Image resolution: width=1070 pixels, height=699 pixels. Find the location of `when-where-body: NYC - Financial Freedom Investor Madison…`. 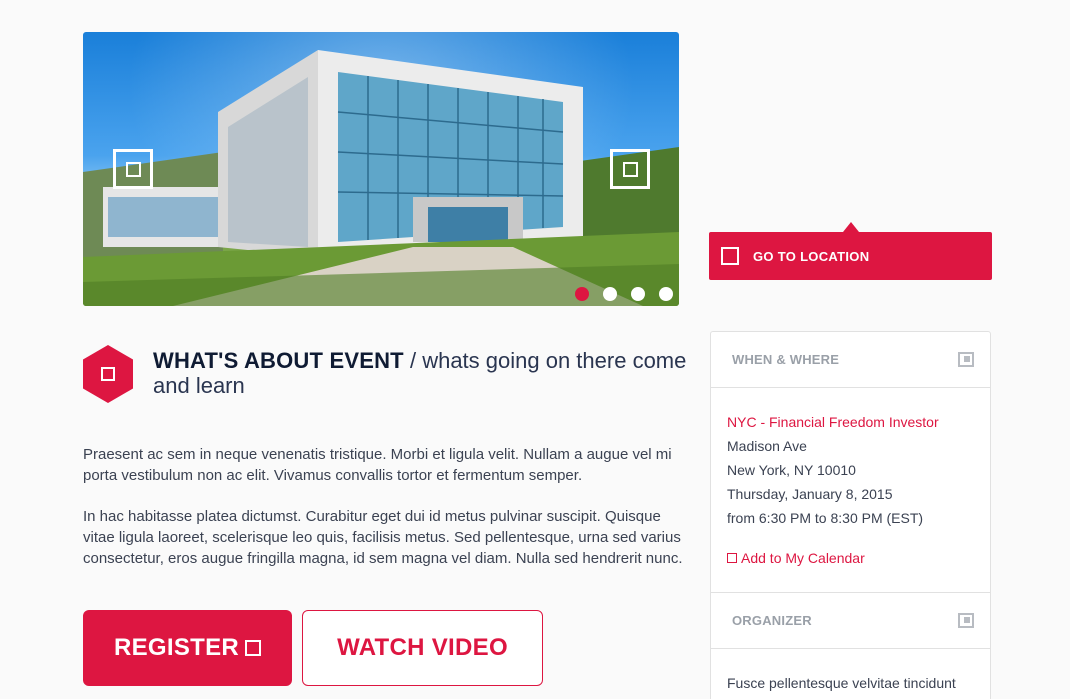

when-where-body: NYC - Financial Freedom Investor Madison… is located at coordinates (850, 490).